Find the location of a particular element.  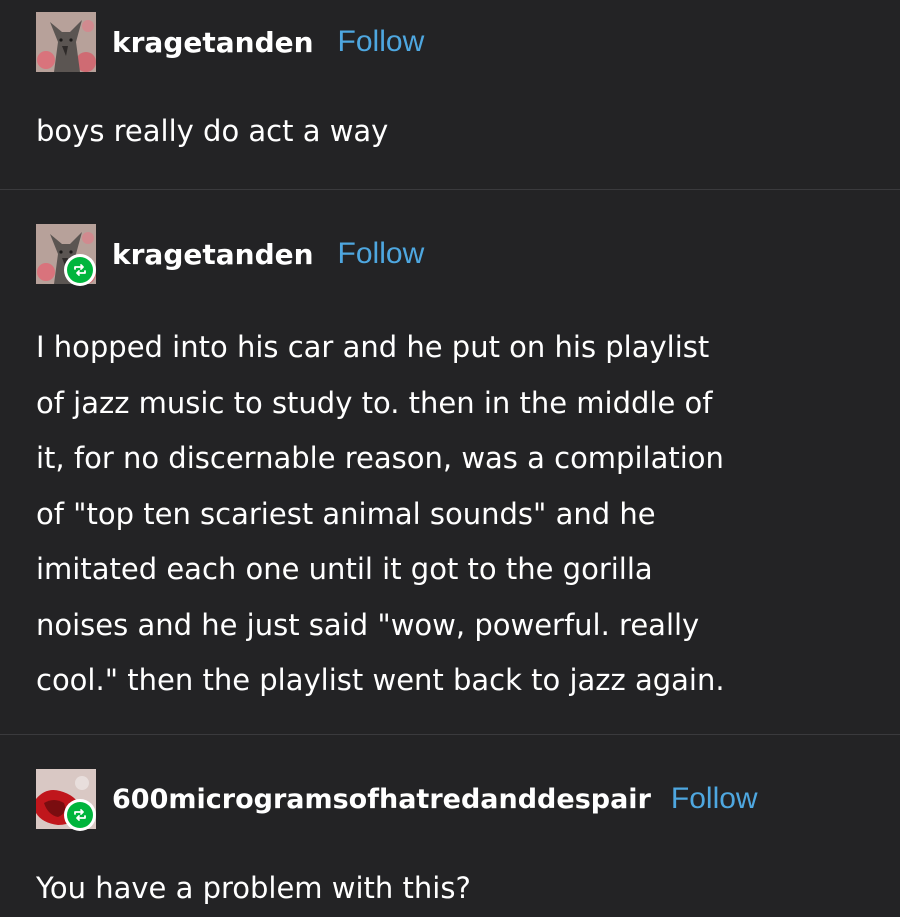

post-1-header: kragetanden Follow is located at coordinates (230, 42).